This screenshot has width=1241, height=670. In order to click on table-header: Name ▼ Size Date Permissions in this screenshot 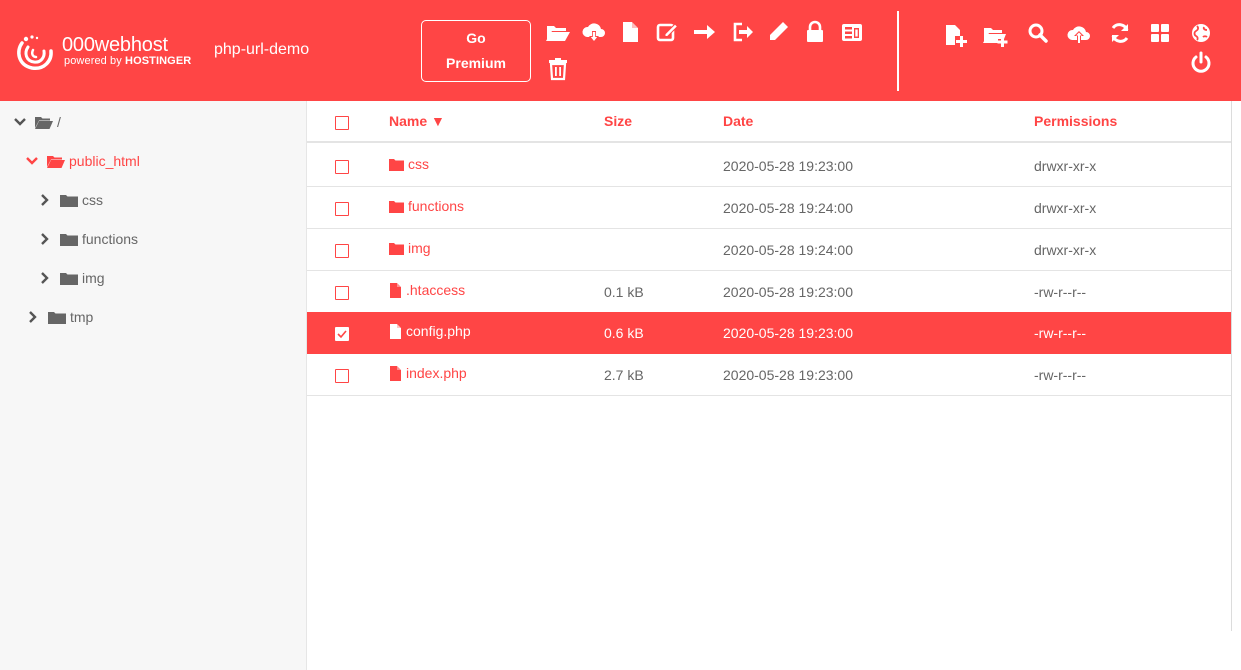, I will do `click(769, 122)`.